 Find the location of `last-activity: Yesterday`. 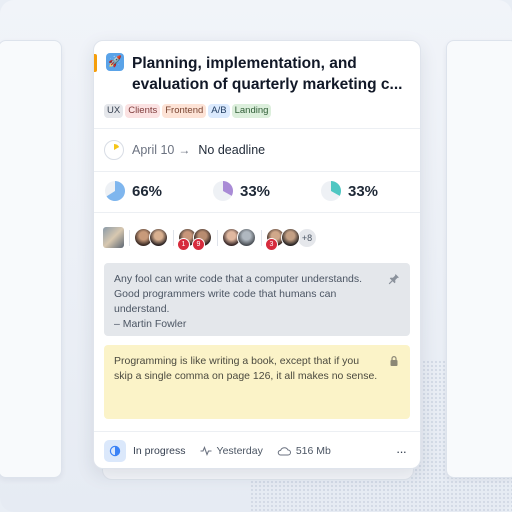

last-activity: Yesterday is located at coordinates (231, 451).